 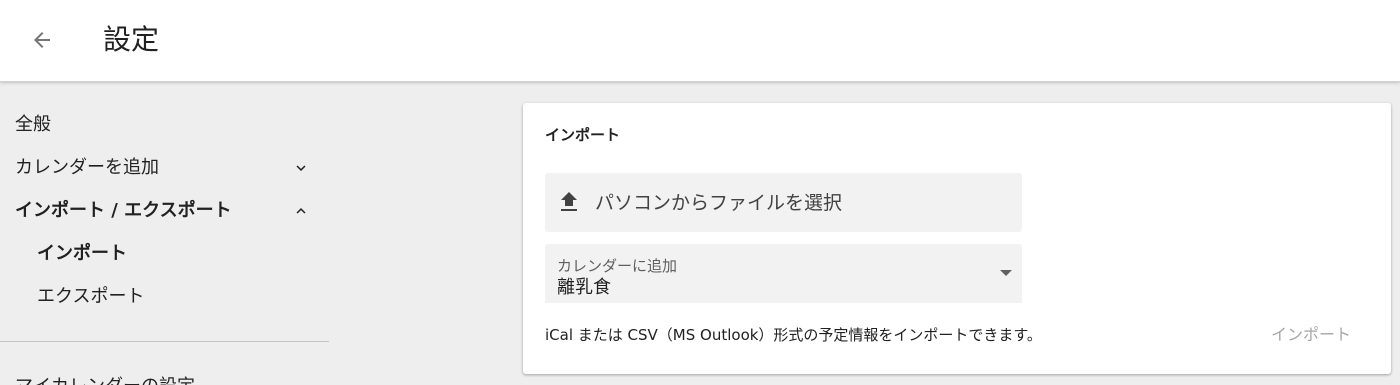 I want to click on calendar-select-value: 離乳食, so click(x=584, y=287).